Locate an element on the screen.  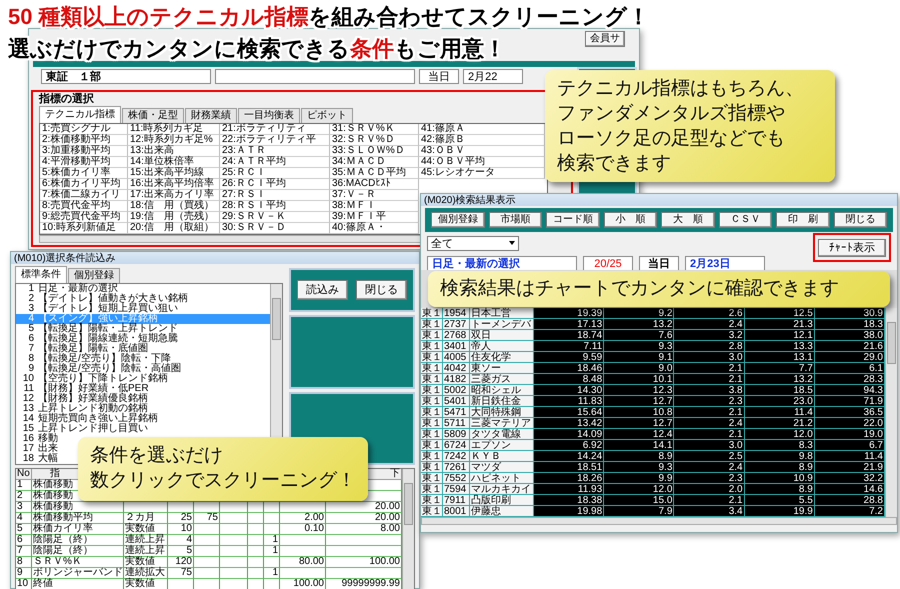
toolbar-button: 市場順 is located at coordinates (515, 220).